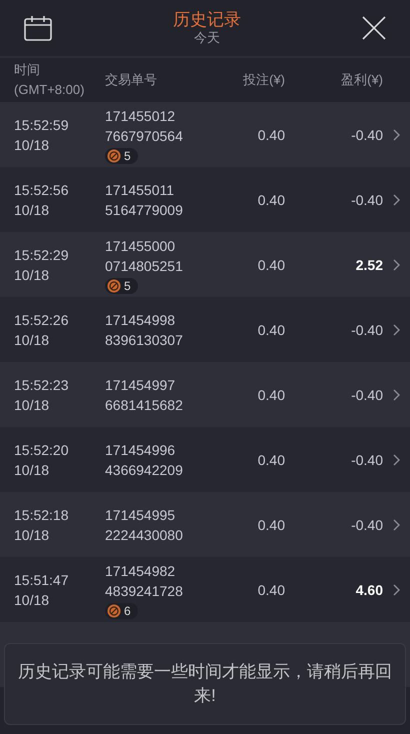  What do you see at coordinates (41, 580) in the screenshot?
I see `record-time: 15:51:47` at bounding box center [41, 580].